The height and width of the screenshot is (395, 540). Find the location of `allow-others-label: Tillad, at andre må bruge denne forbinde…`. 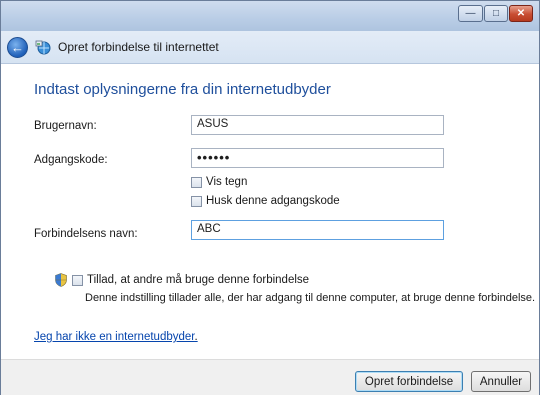

allow-others-label: Tillad, at andre må bruge denne forbinde… is located at coordinates (198, 280).